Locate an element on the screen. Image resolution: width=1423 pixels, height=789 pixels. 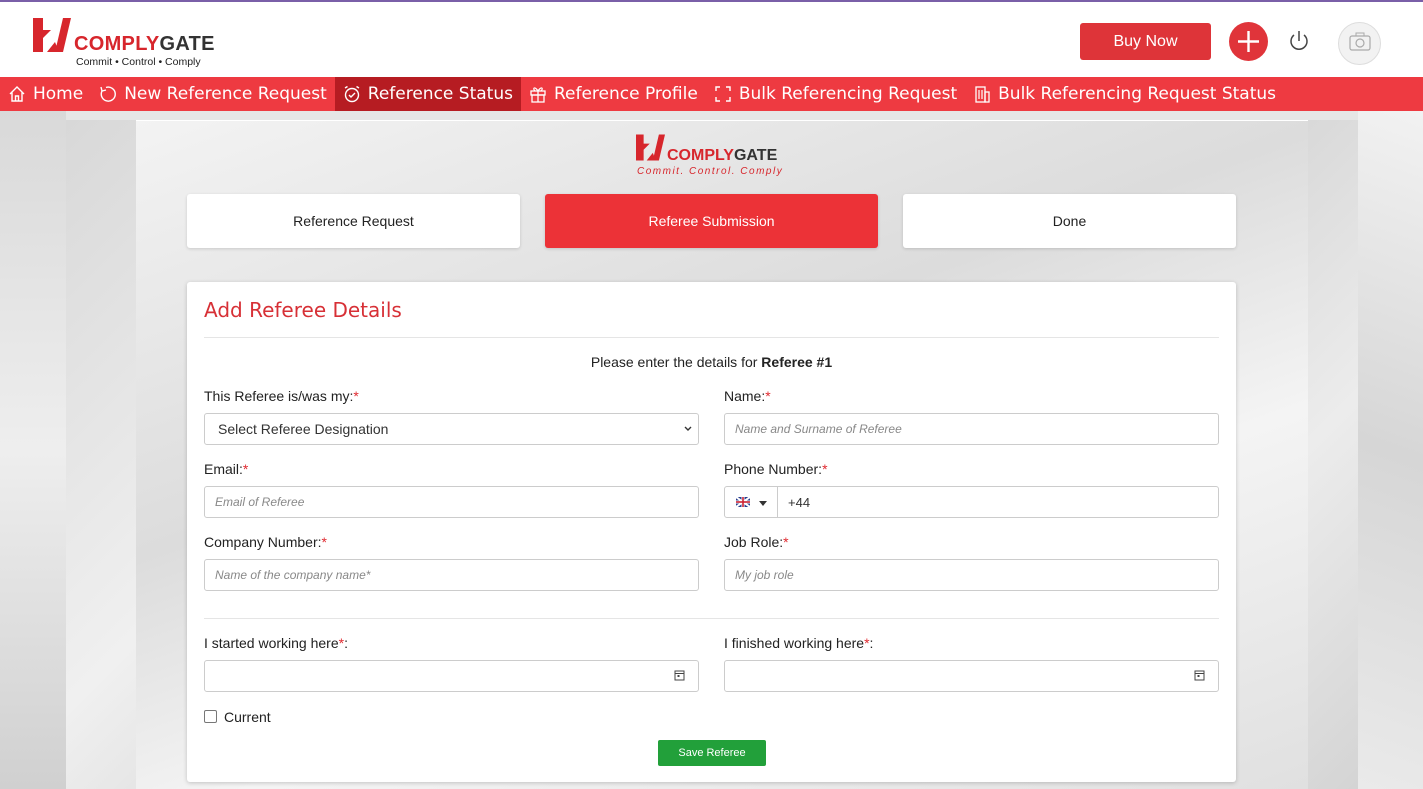
nav-item-bulk-referencing-request: Bulk Referencing Request is located at coordinates (835, 94).